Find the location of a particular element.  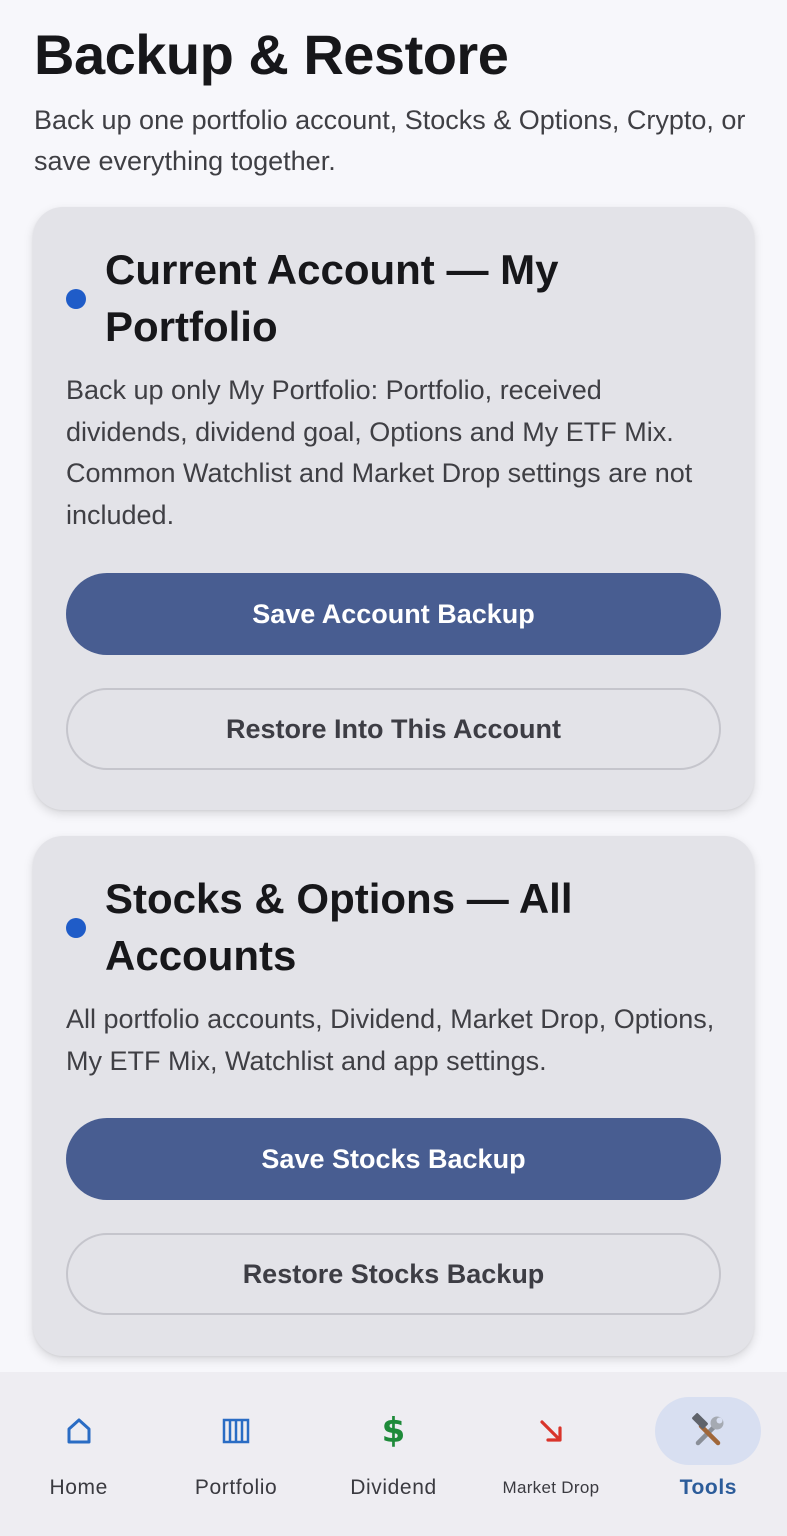

card-header: Current Account — My Portfolio is located at coordinates (365, 298).